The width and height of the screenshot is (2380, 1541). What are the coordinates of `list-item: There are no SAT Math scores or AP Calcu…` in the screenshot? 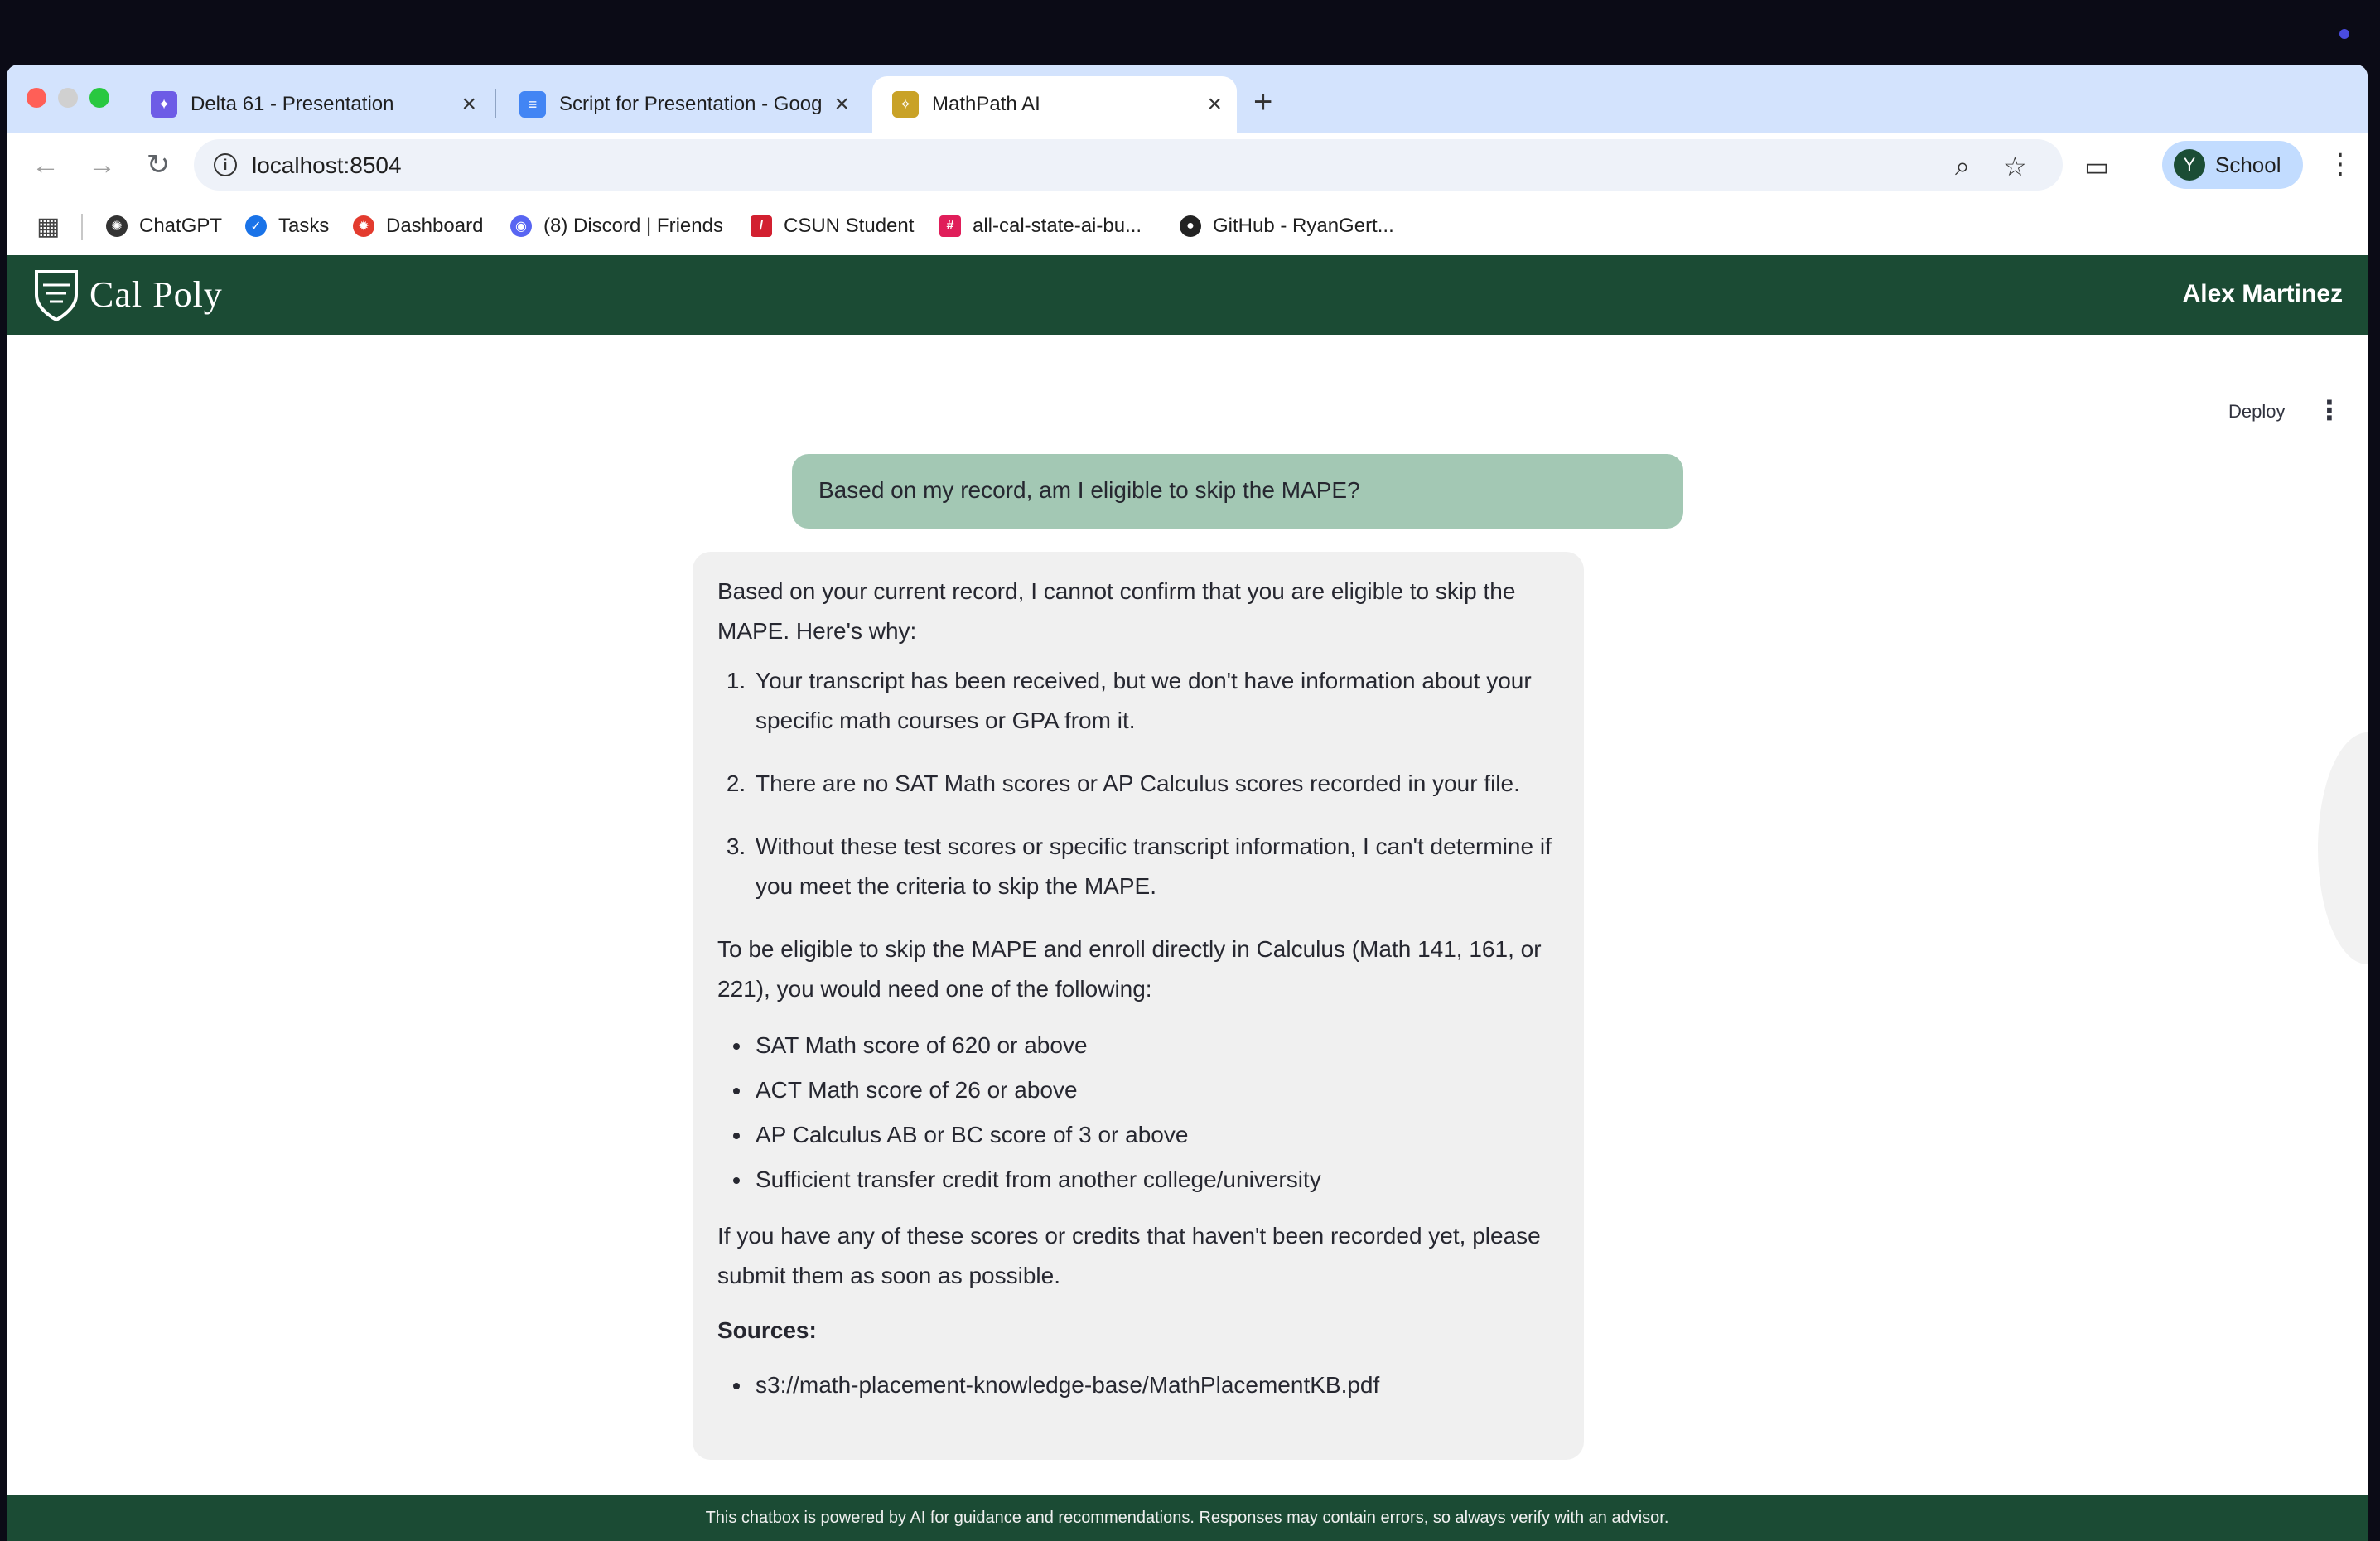 It's located at (1155, 784).